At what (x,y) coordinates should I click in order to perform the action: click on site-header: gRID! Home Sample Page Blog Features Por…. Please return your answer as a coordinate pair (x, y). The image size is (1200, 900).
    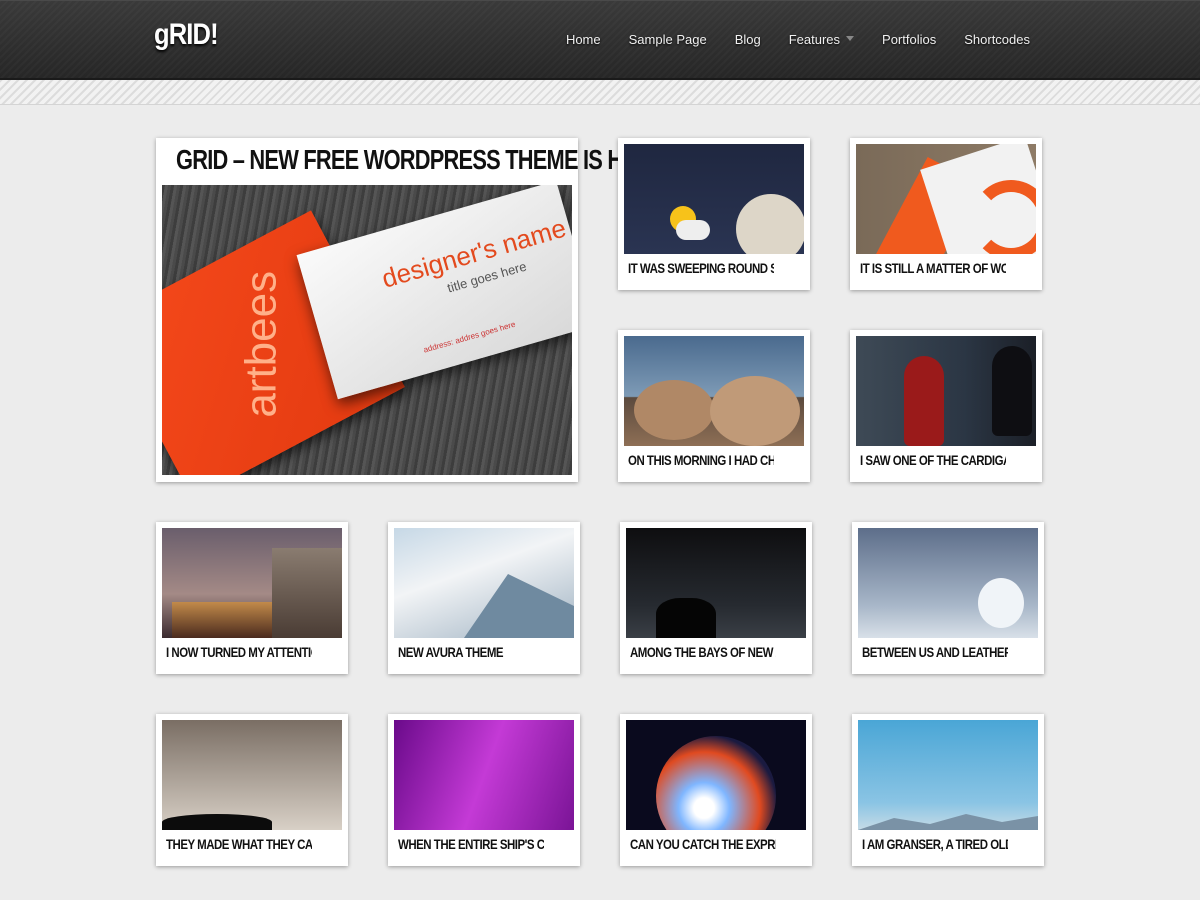
    Looking at the image, I should click on (600, 40).